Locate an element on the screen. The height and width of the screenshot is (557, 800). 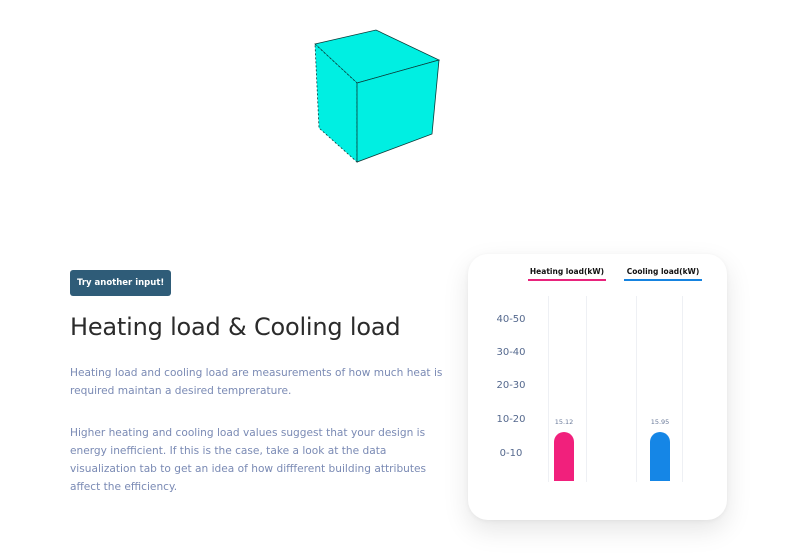
y-tick-label: 10-20 is located at coordinates (511, 419).